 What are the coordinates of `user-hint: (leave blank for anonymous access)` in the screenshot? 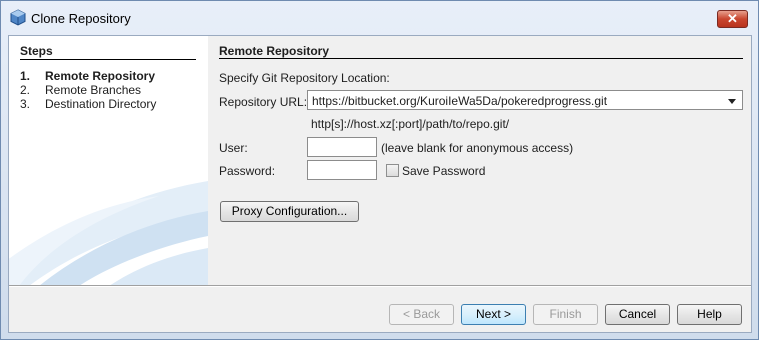 It's located at (477, 148).